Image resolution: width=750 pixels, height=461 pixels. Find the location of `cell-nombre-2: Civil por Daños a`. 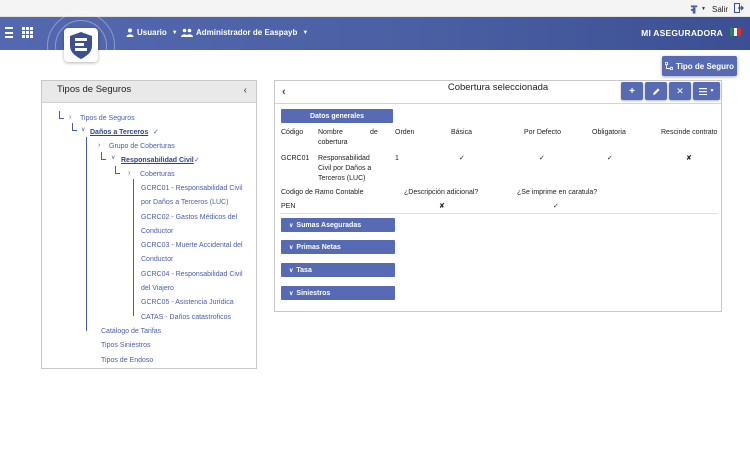

cell-nombre-2: Civil por Daños a is located at coordinates (345, 168).